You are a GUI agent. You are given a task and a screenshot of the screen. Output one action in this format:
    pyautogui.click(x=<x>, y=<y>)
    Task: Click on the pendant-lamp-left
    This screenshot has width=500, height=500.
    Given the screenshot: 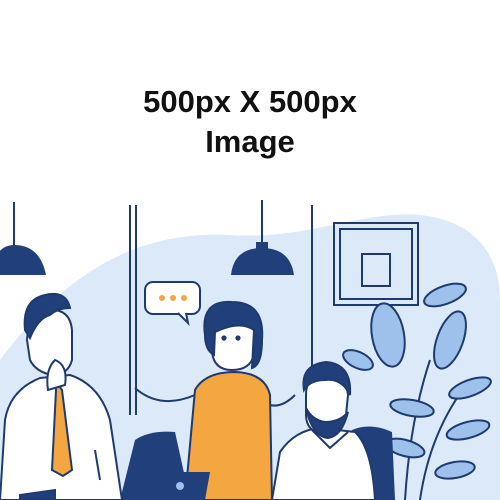 What is the action you would take?
    pyautogui.click(x=23, y=252)
    